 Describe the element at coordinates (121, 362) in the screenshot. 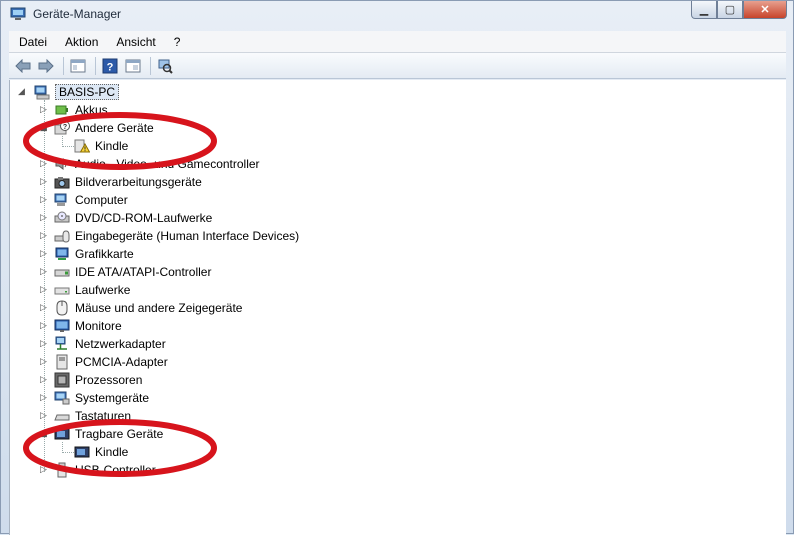

I see `tree-category-label: PCMCIA-Adapter` at that location.